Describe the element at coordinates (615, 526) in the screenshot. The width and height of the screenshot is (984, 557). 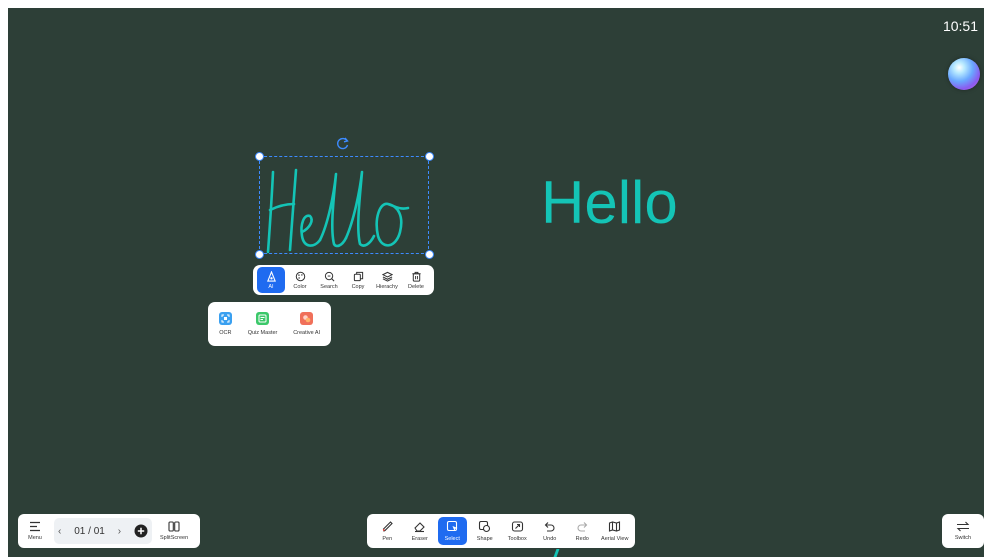
I see `aerial-view-icon` at that location.